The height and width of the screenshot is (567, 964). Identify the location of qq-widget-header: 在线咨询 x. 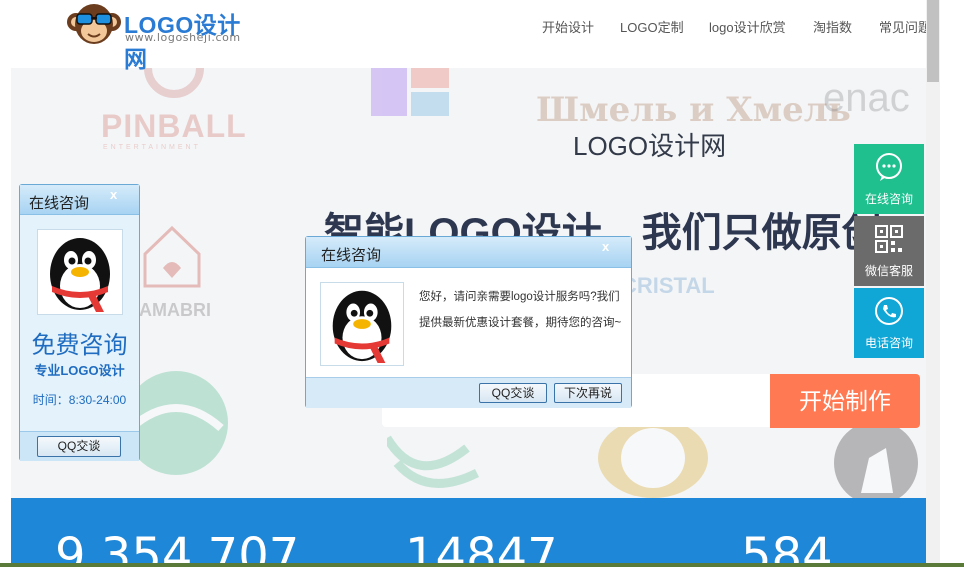
(79, 200).